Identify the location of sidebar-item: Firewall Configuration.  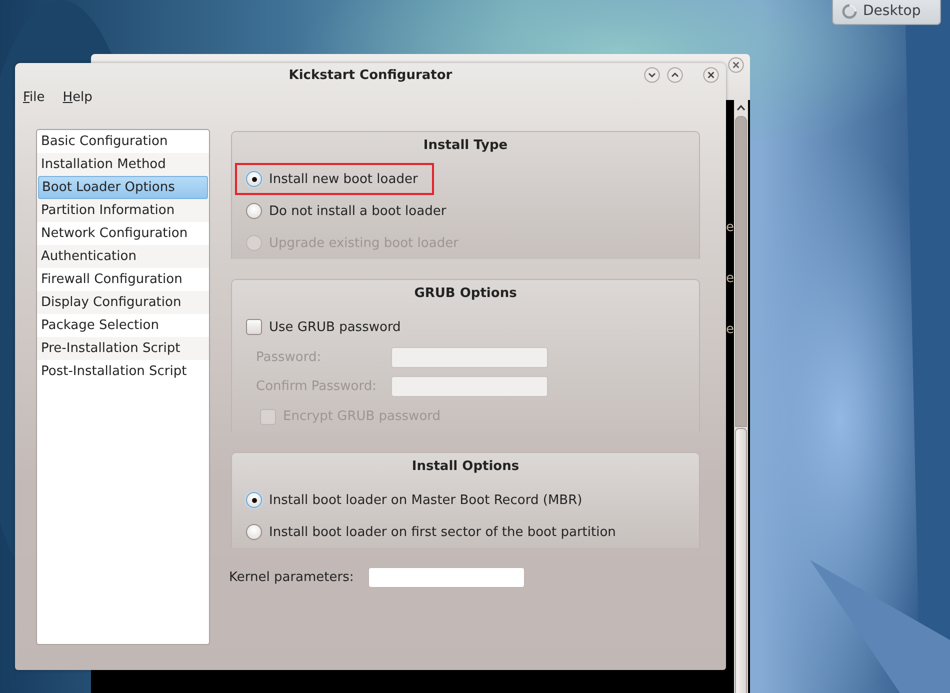
(123, 279).